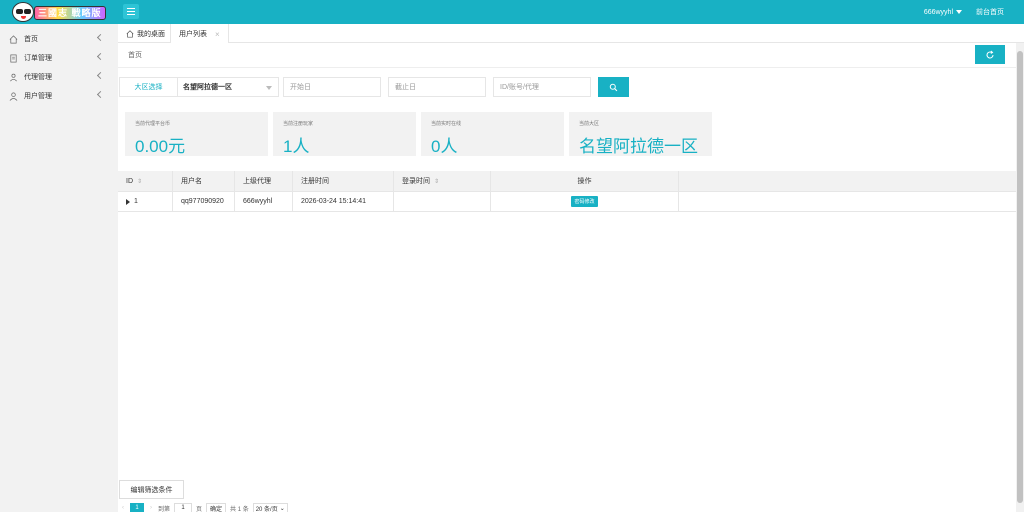  I want to click on breadcrumb: 首页, so click(135, 55).